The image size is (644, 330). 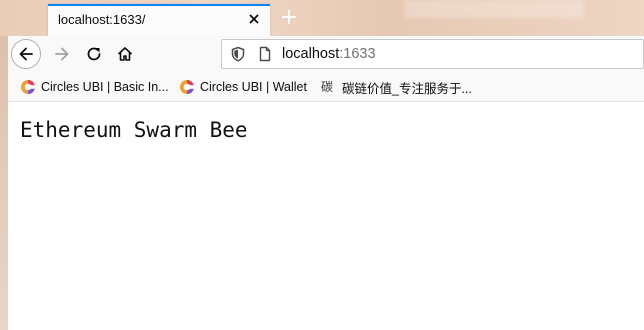 I want to click on window-edge, so click(x=4, y=183).